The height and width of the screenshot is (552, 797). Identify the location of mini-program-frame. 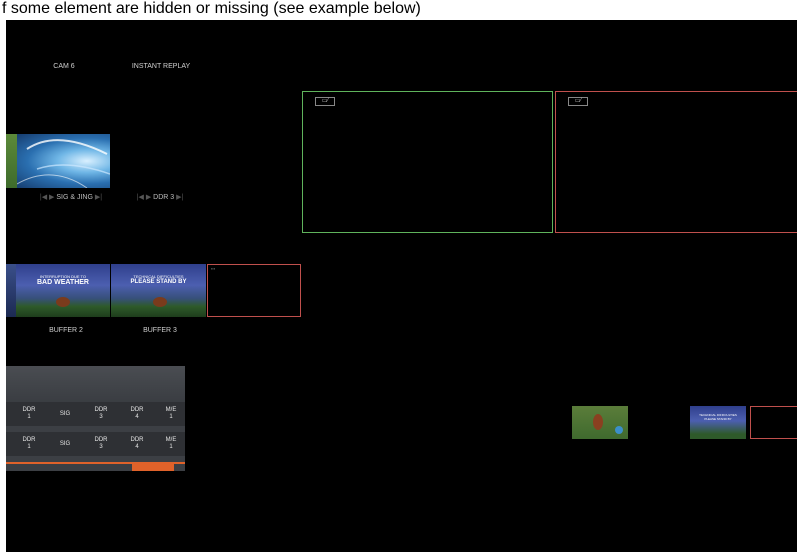
(773, 422).